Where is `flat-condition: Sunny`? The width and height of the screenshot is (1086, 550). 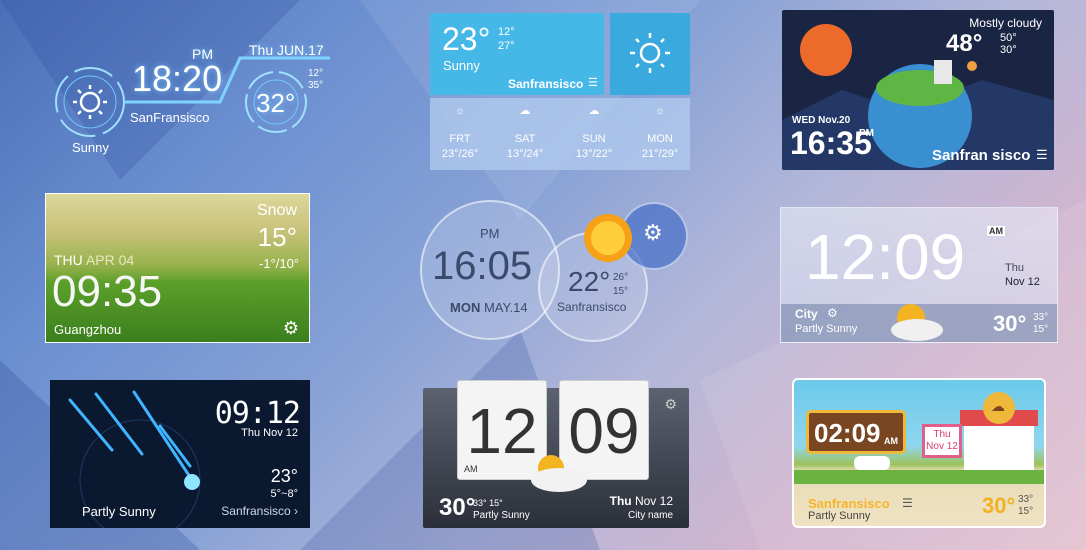 flat-condition: Sunny is located at coordinates (461, 65).